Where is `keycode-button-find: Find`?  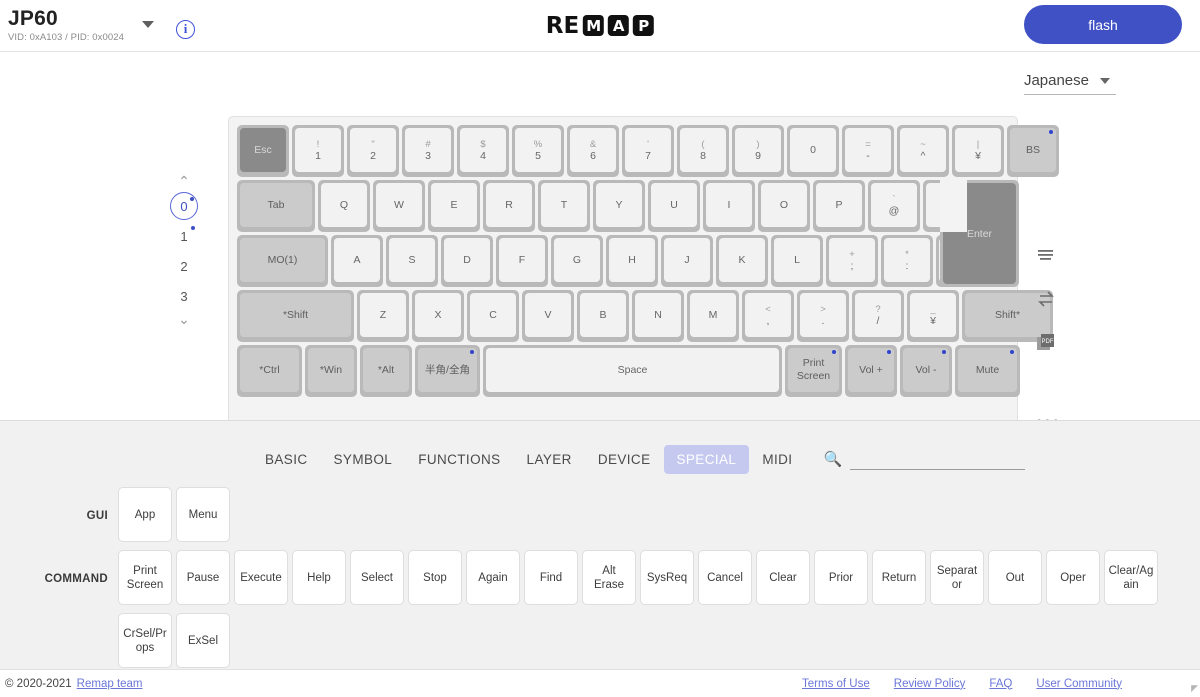
keycode-button-find: Find is located at coordinates (551, 577).